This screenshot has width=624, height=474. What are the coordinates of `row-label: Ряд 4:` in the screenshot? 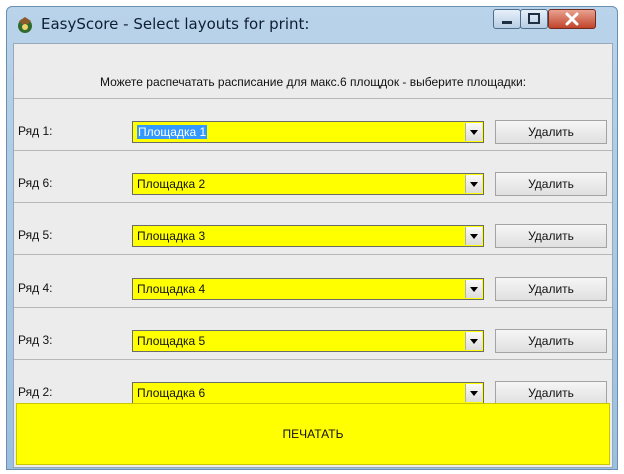 It's located at (35, 288).